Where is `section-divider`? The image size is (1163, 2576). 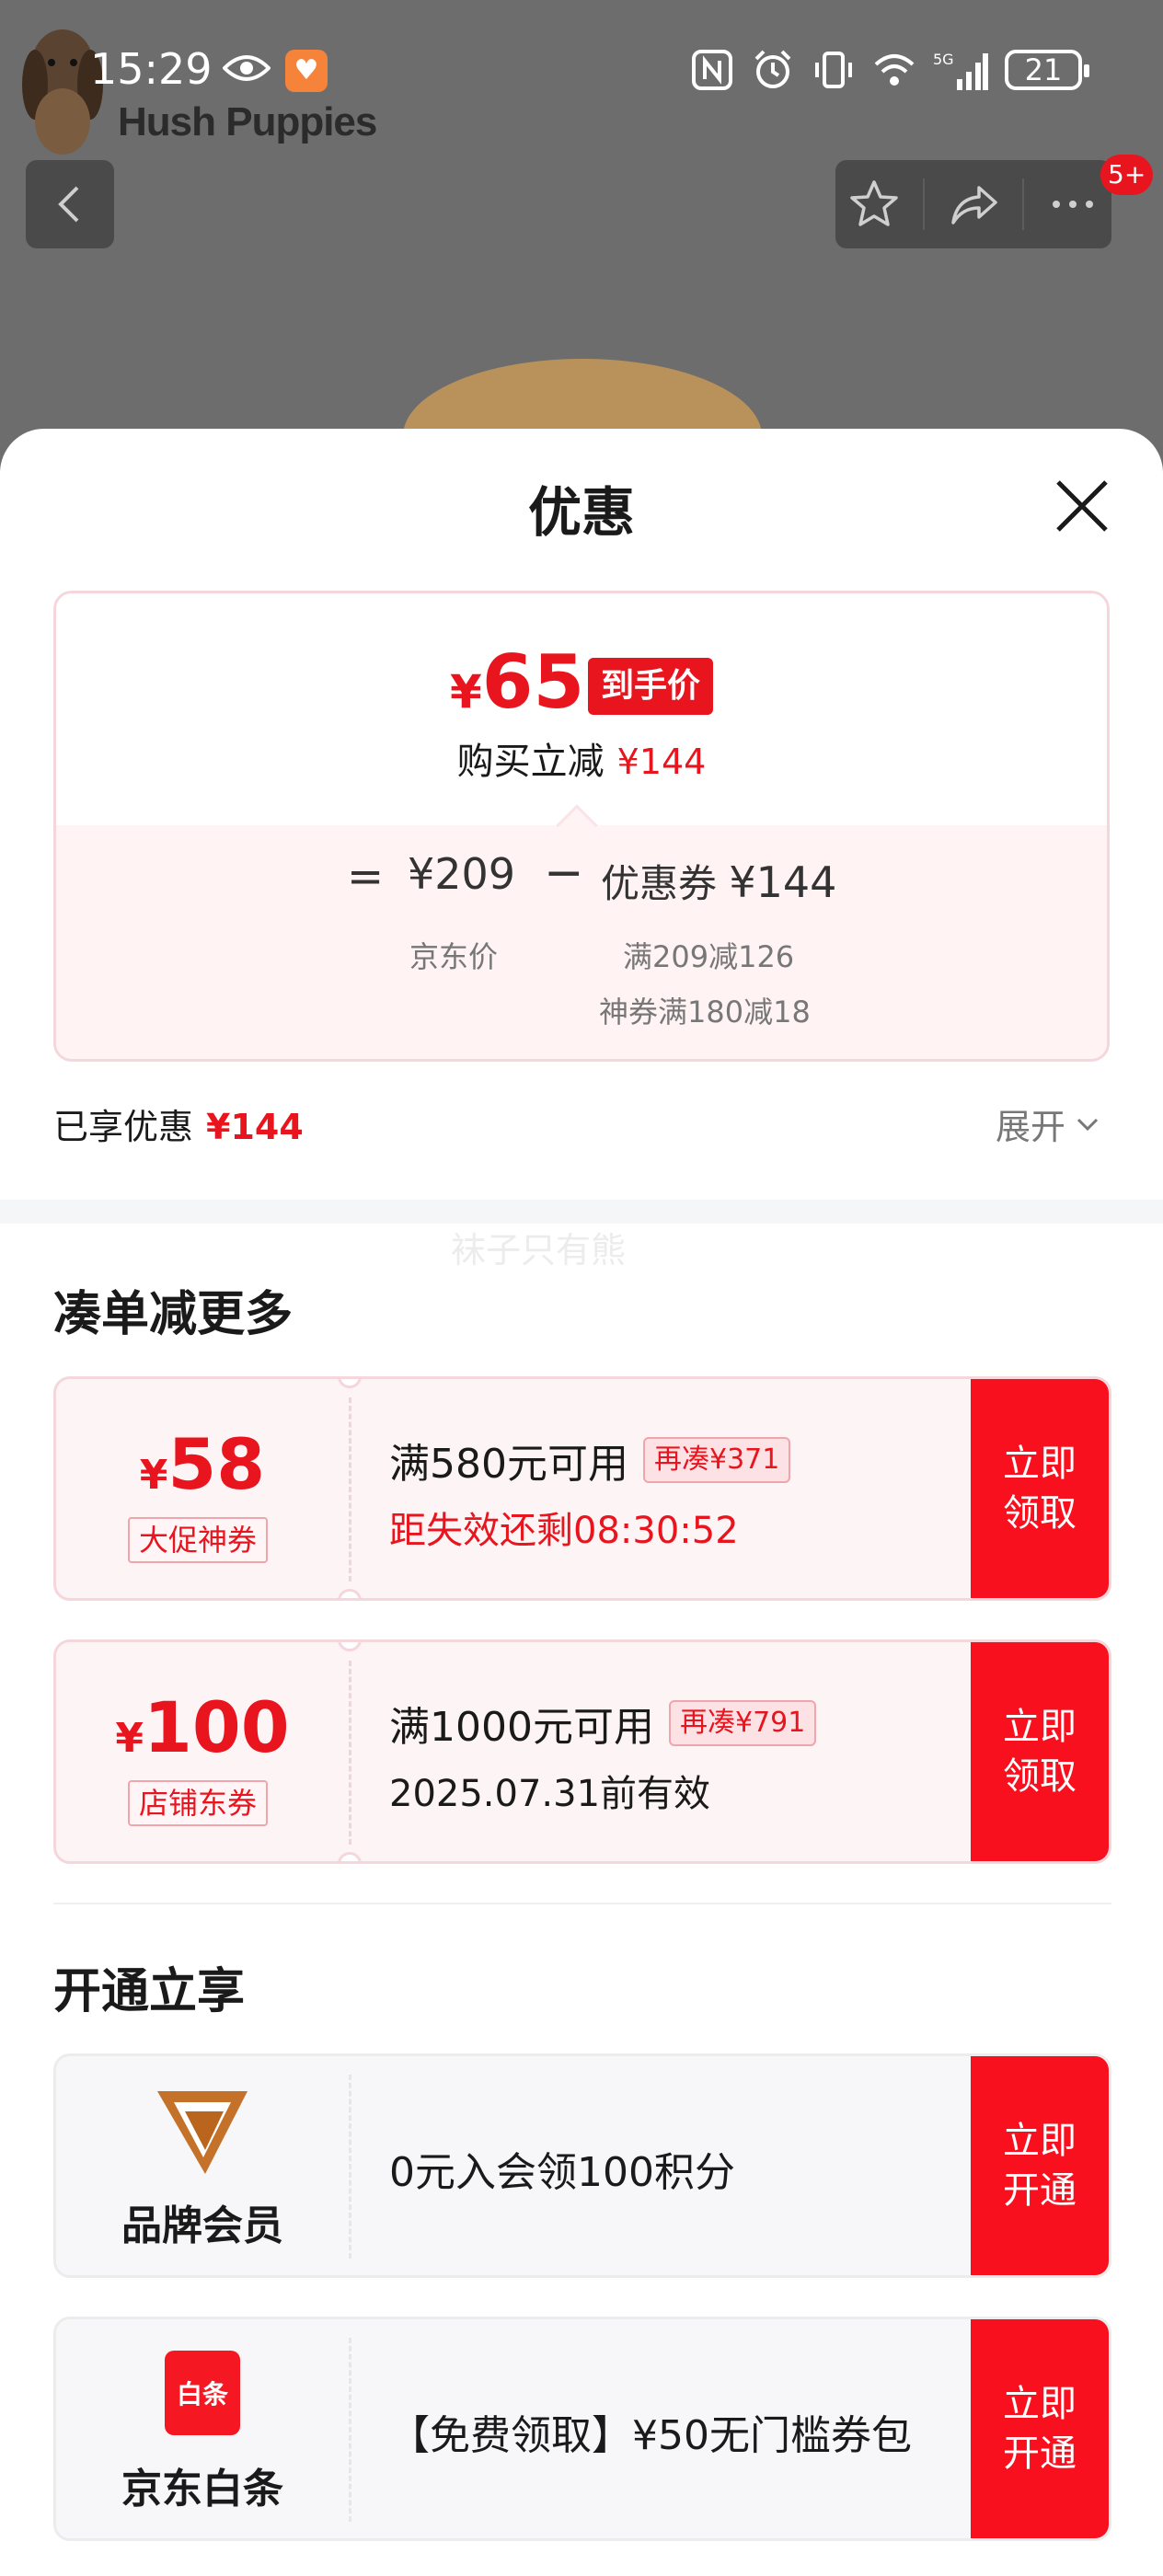 section-divider is located at coordinates (581, 1212).